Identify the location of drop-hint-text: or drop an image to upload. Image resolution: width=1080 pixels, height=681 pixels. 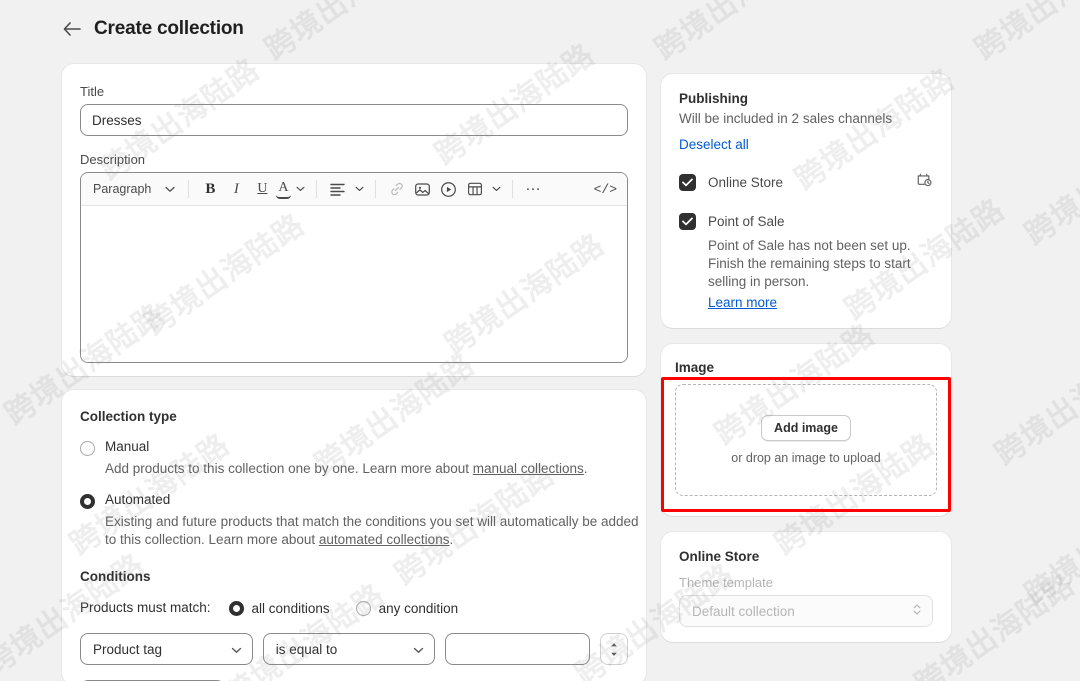
(806, 458).